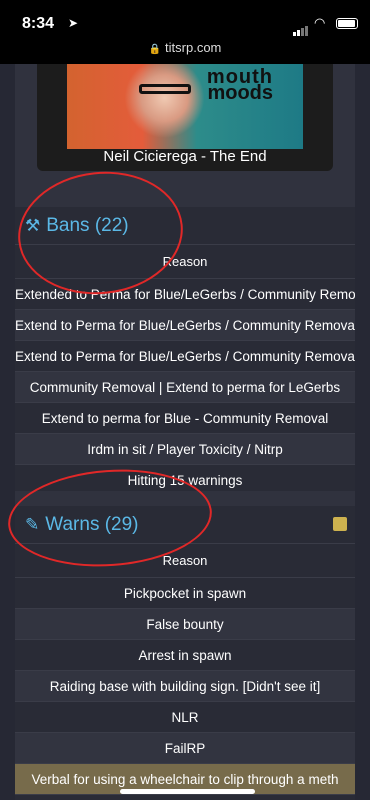 Image resolution: width=370 pixels, height=800 pixels. What do you see at coordinates (185, 20) in the screenshot?
I see `status-bar: 8:34 ➤ ◠` at bounding box center [185, 20].